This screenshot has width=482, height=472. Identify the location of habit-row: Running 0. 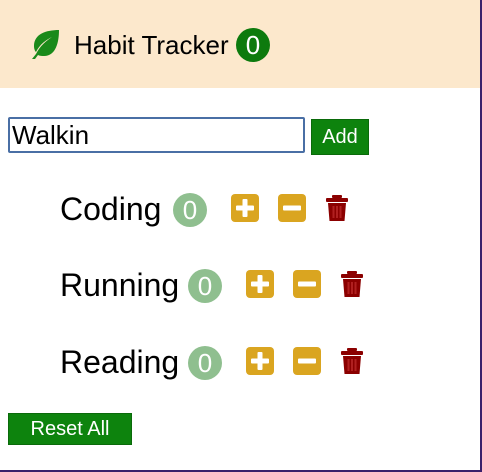
(220, 285).